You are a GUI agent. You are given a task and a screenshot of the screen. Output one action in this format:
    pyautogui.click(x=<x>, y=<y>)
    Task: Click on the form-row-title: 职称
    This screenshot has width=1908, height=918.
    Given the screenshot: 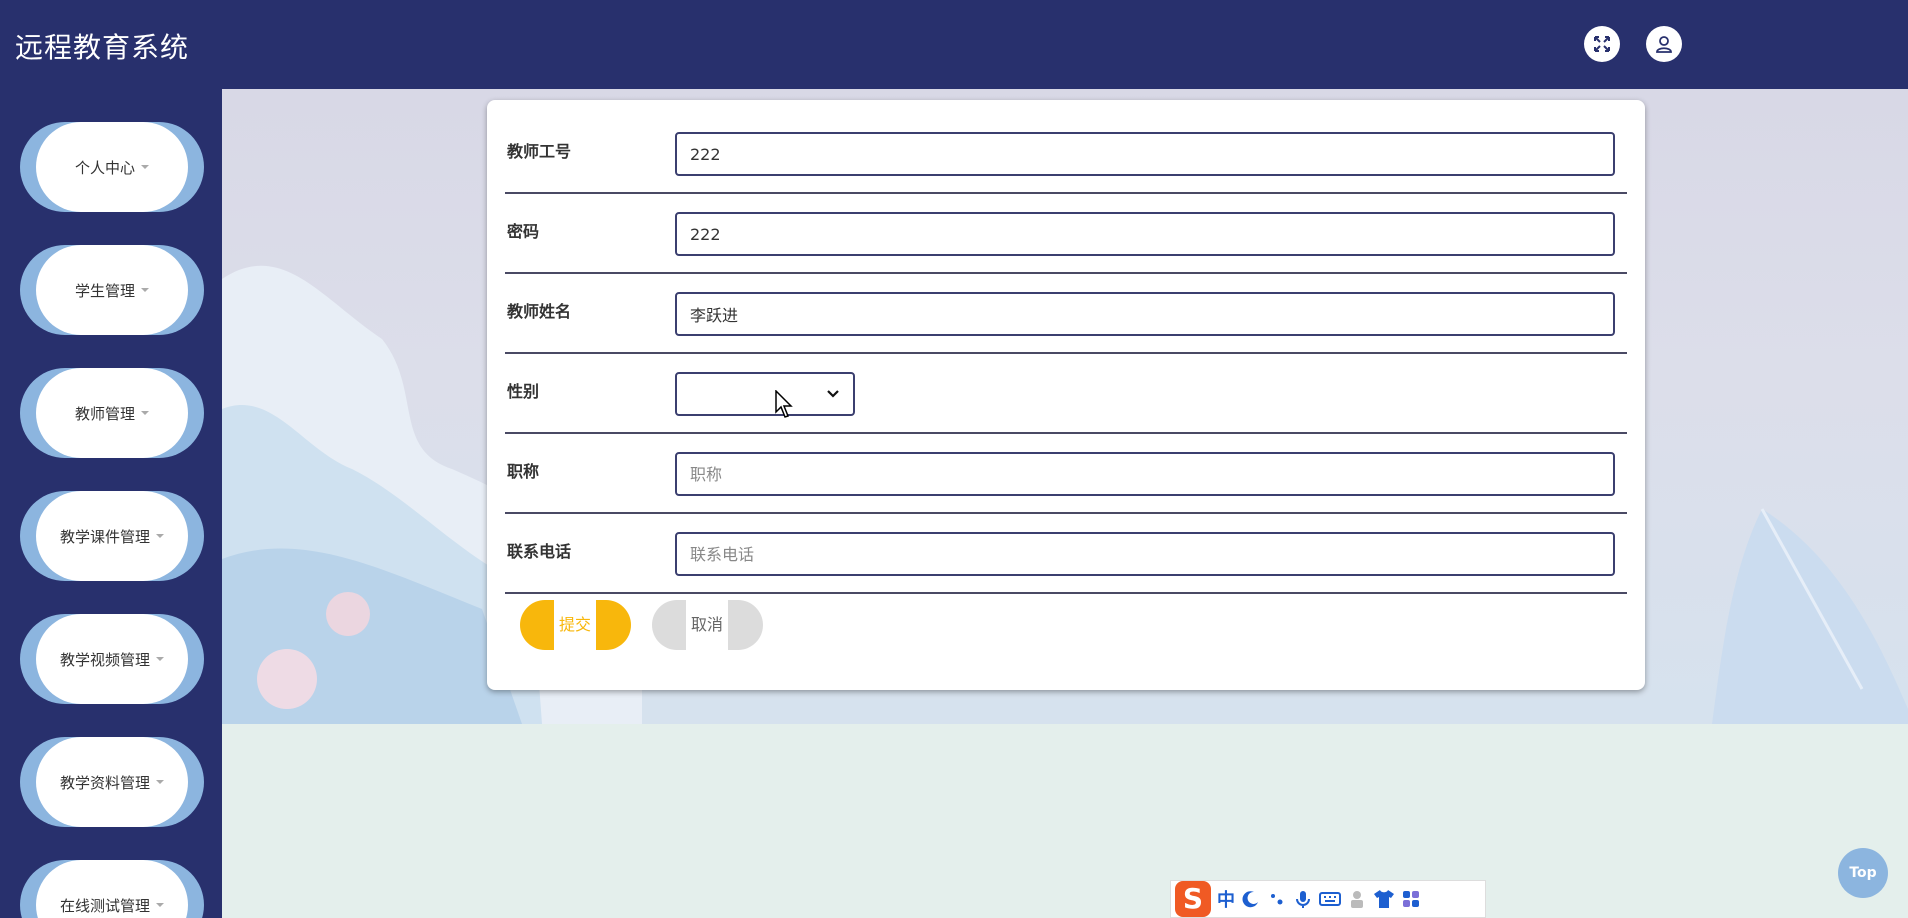 What is the action you would take?
    pyautogui.click(x=1066, y=473)
    